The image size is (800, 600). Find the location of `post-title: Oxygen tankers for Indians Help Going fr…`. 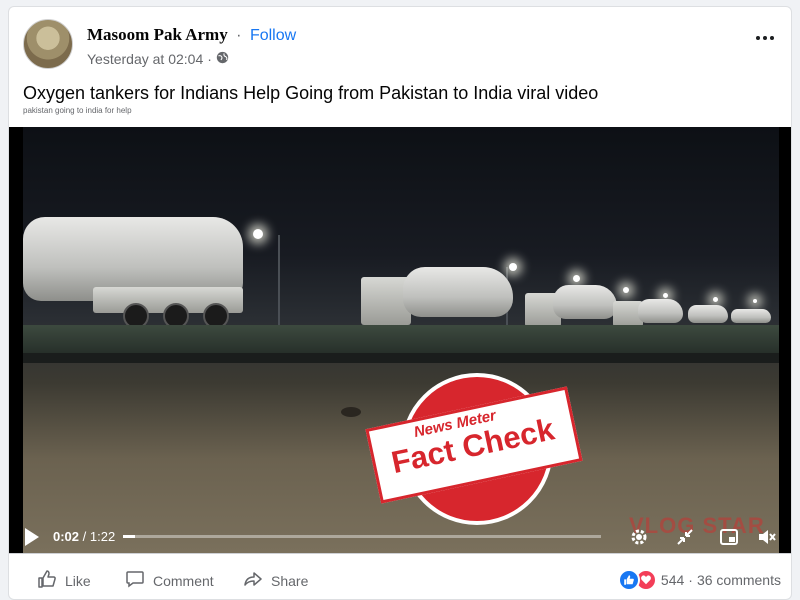

post-title: Oxygen tankers for Indians Help Going fr… is located at coordinates (311, 93).